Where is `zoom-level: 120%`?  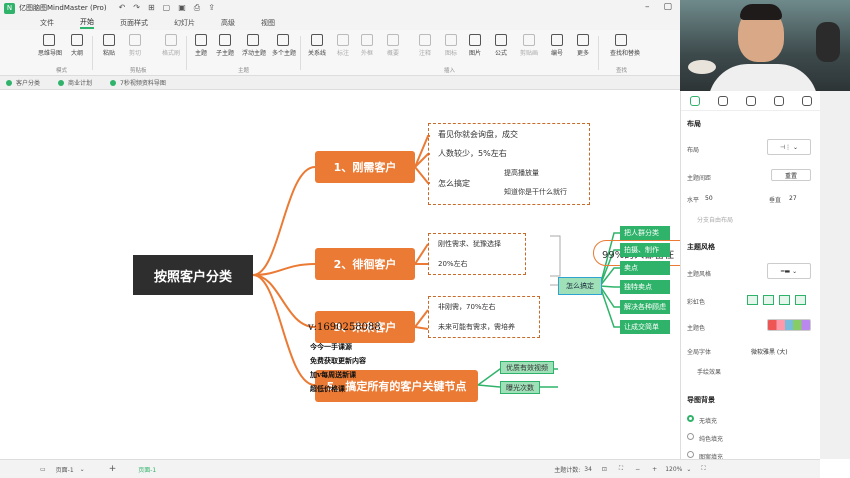 zoom-level: 120% is located at coordinates (673, 469).